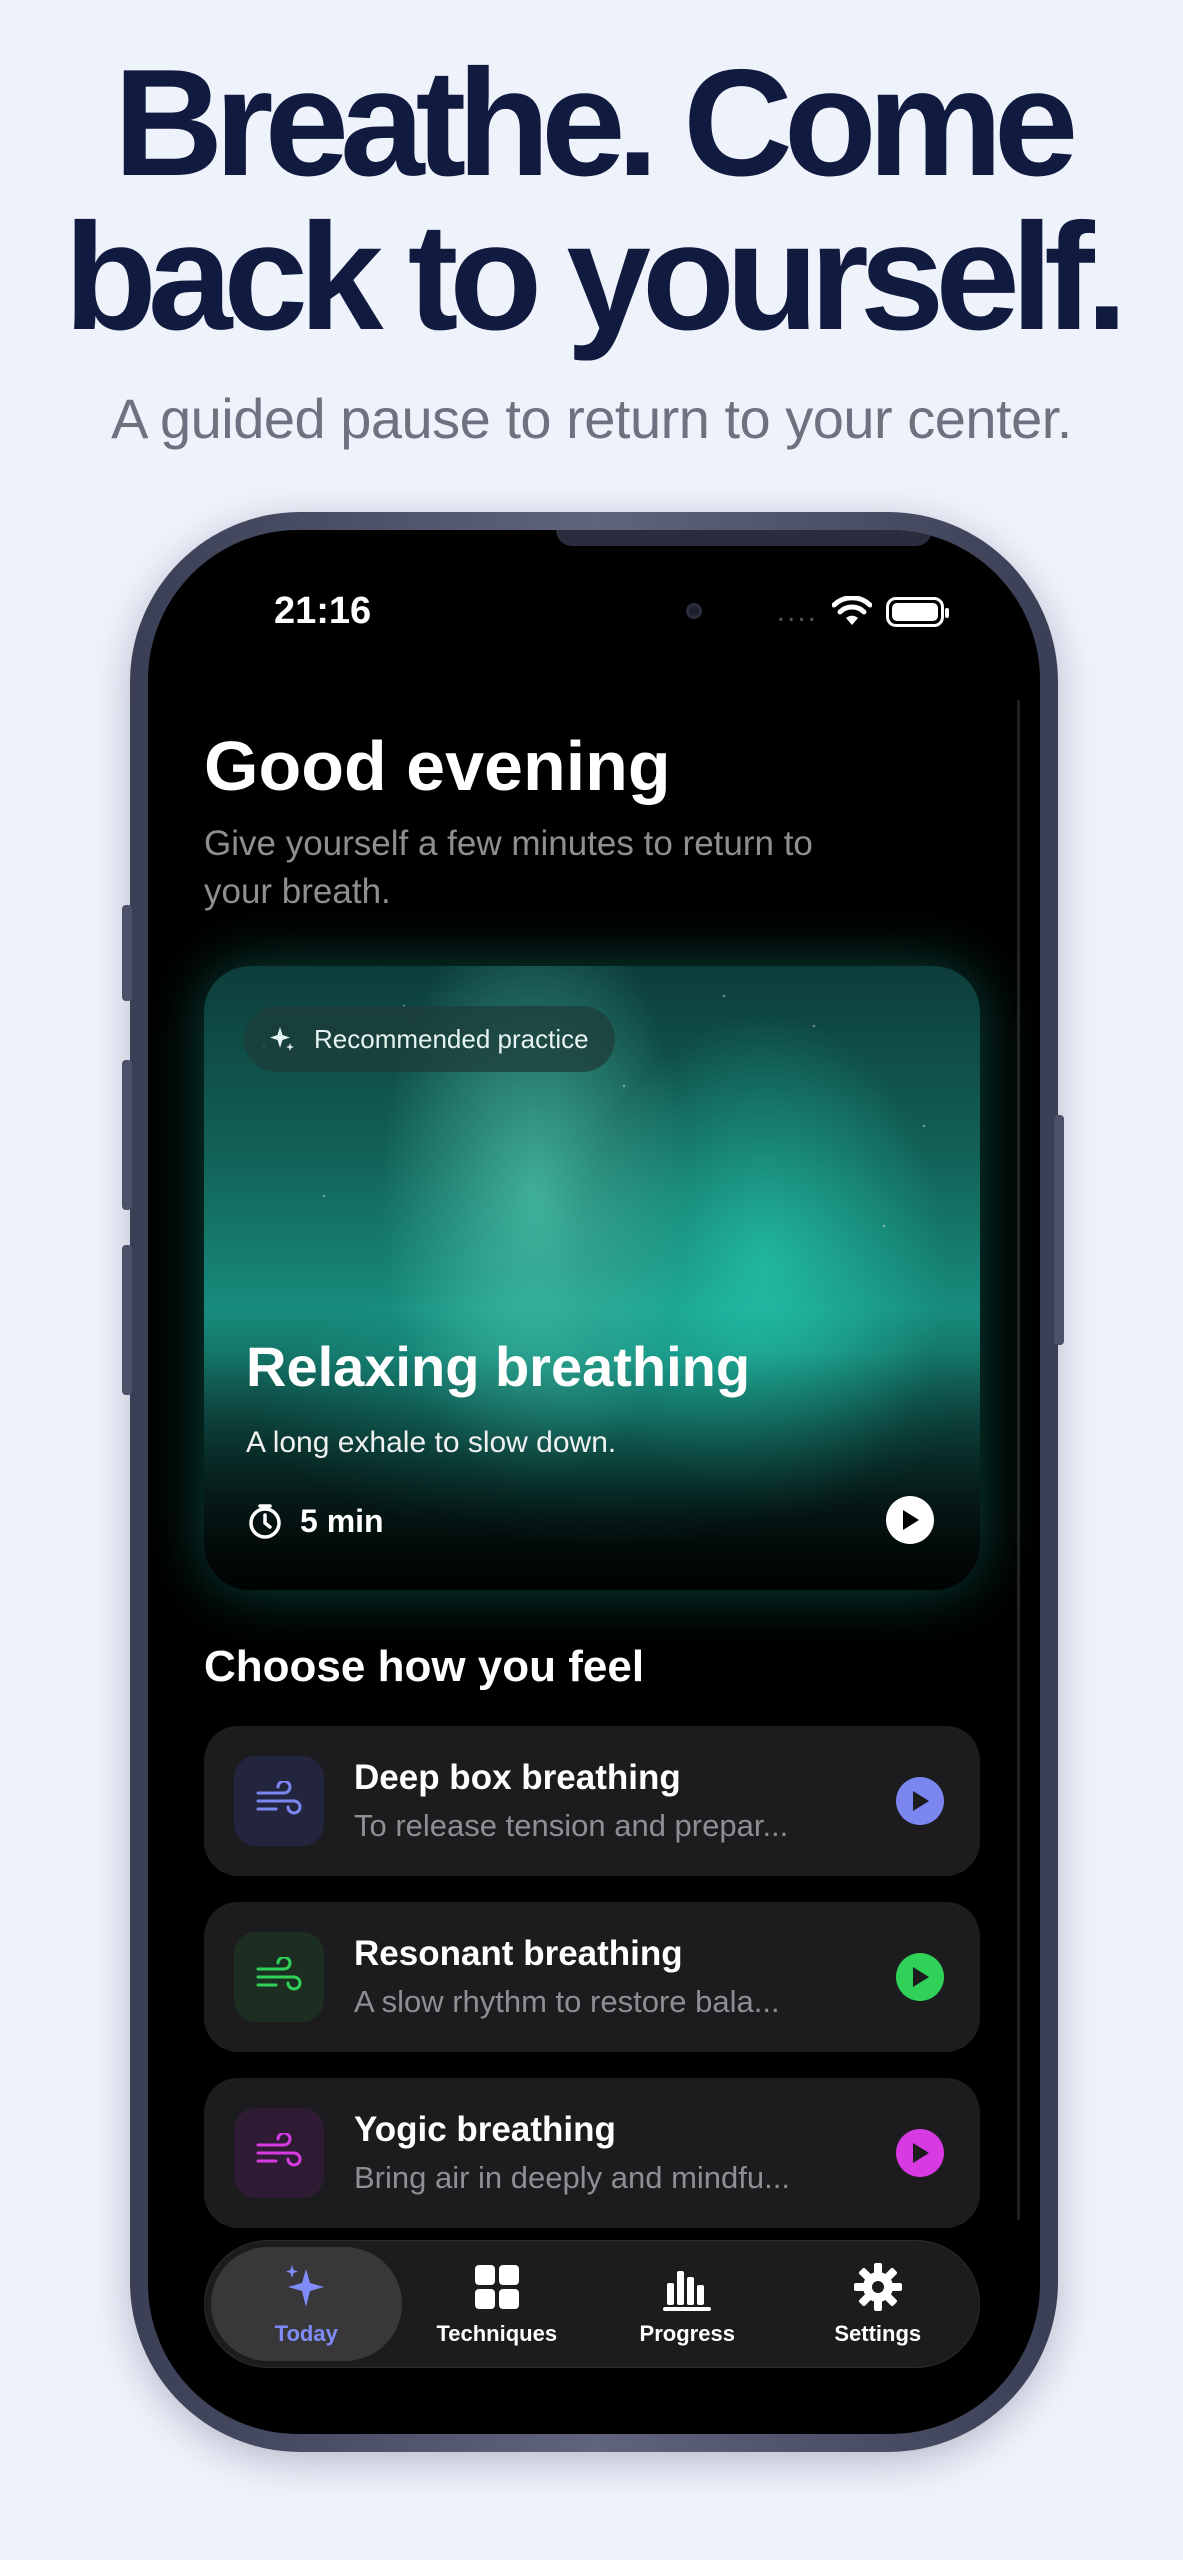 This screenshot has width=1183, height=2560. I want to click on grid-icon, so click(496, 2287).